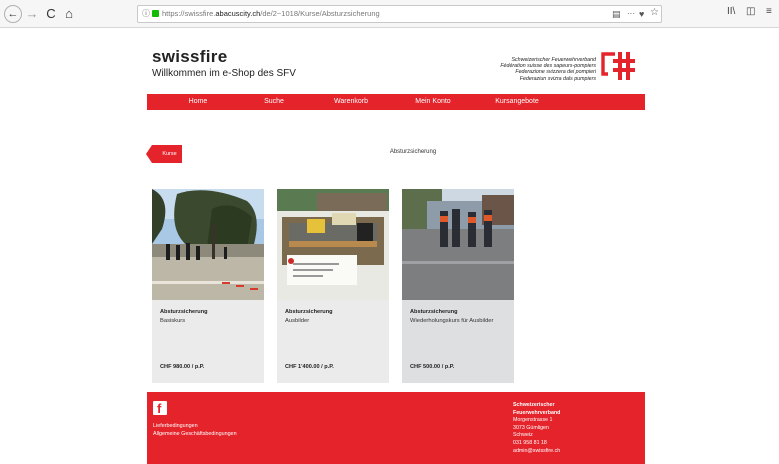  I want to click on site-title: swissfire, so click(189, 57).